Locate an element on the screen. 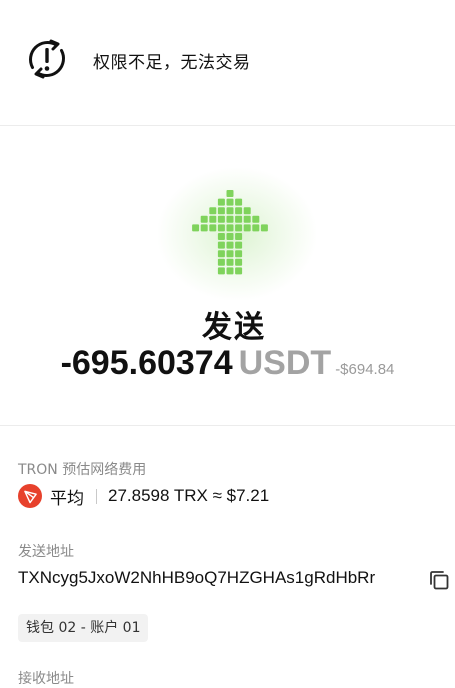 This screenshot has width=455, height=688. sender-wallet-tag: 钱包 02 - 账户 01 is located at coordinates (83, 628).